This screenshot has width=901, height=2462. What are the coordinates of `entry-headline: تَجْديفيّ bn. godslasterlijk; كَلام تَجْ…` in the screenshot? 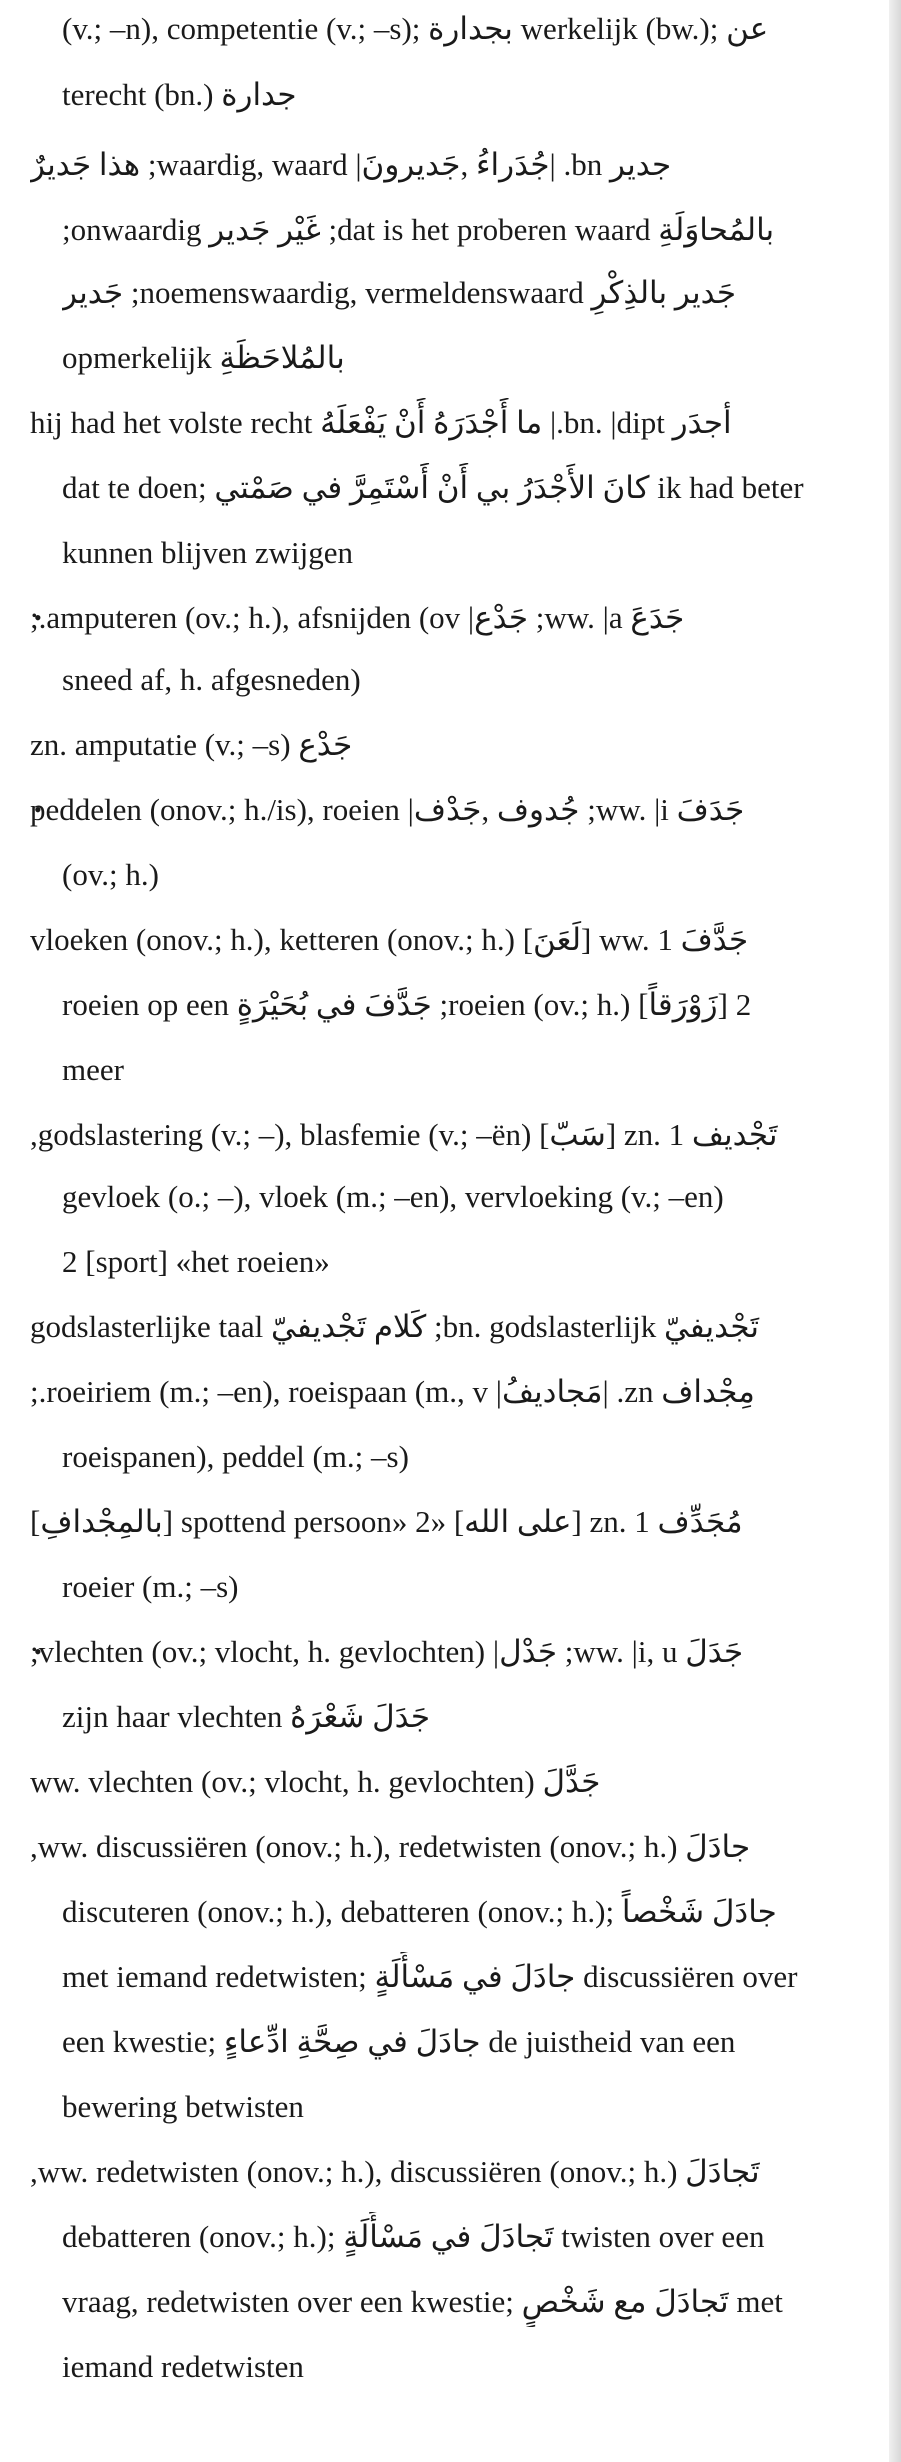 It's located at (465, 1327).